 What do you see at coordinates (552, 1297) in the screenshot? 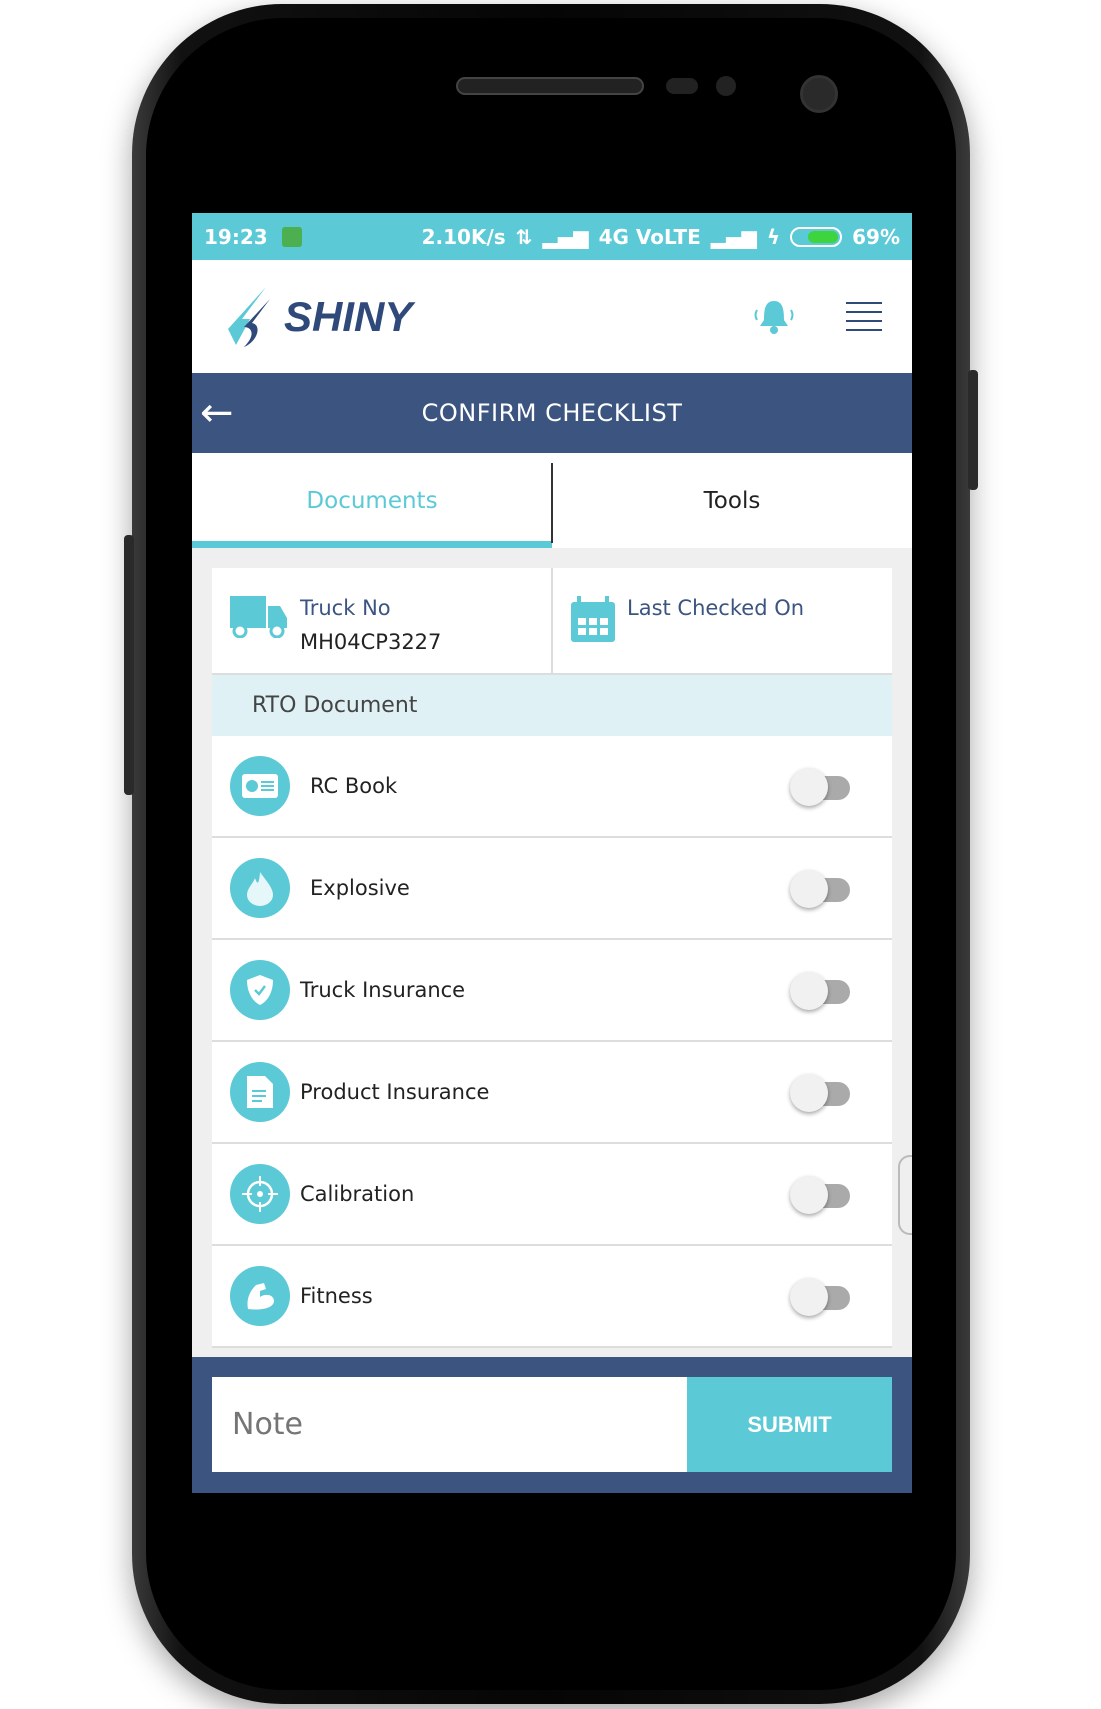
I see `list-item: Fitness` at bounding box center [552, 1297].